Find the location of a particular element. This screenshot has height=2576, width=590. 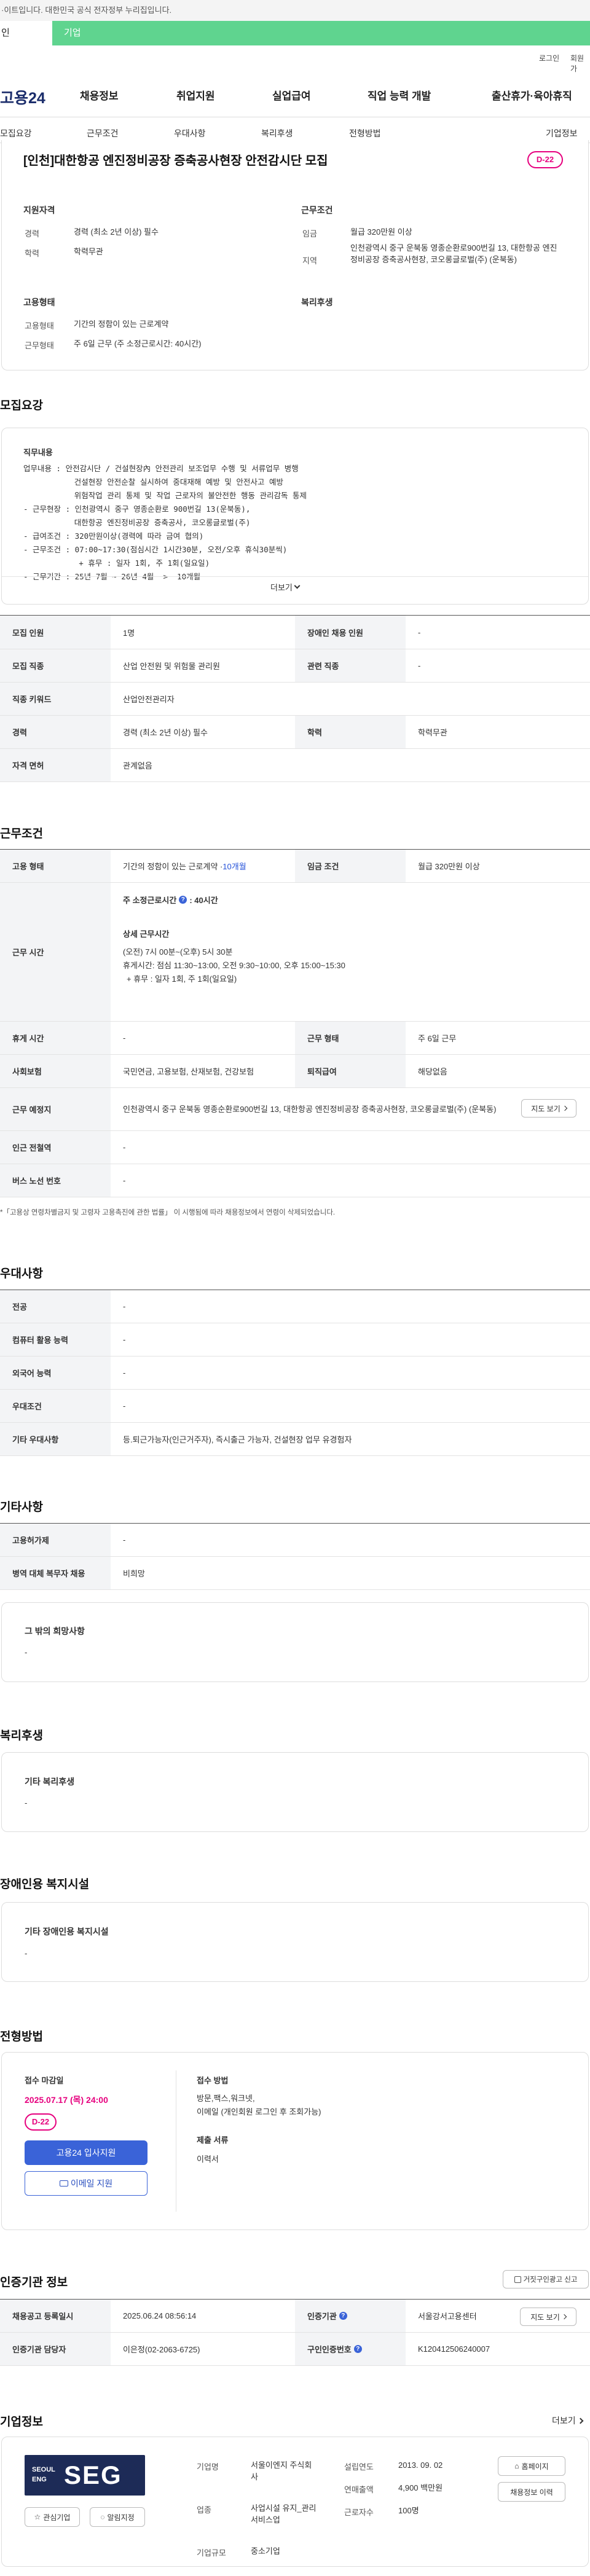

th-headcount: 모집 인원 is located at coordinates (56, 632).